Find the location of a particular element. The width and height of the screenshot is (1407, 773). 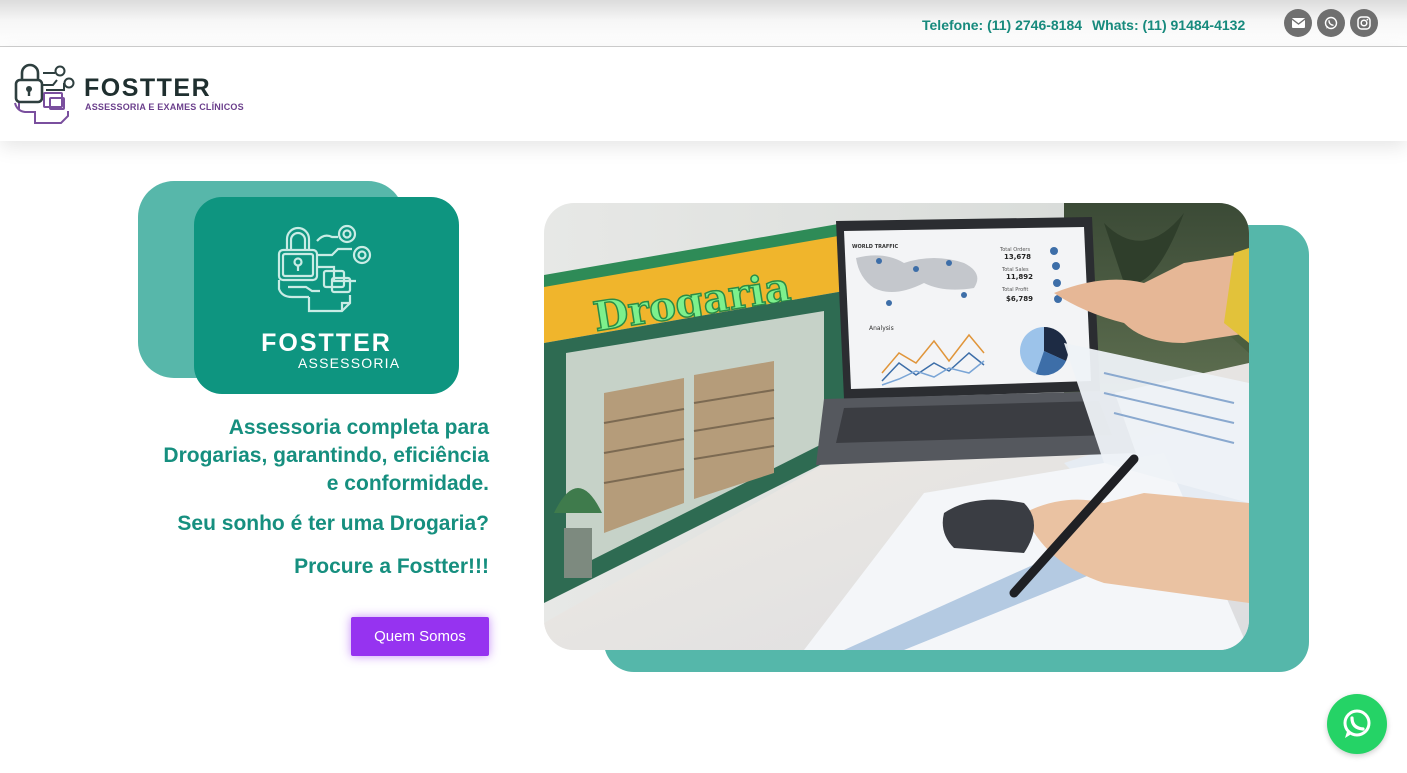

instagram-icon is located at coordinates (1364, 23).